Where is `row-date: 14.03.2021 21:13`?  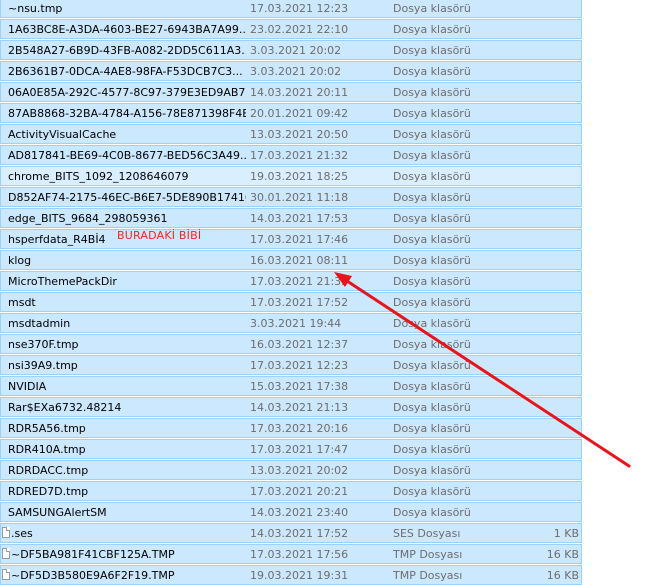 row-date: 14.03.2021 21:13 is located at coordinates (299, 407).